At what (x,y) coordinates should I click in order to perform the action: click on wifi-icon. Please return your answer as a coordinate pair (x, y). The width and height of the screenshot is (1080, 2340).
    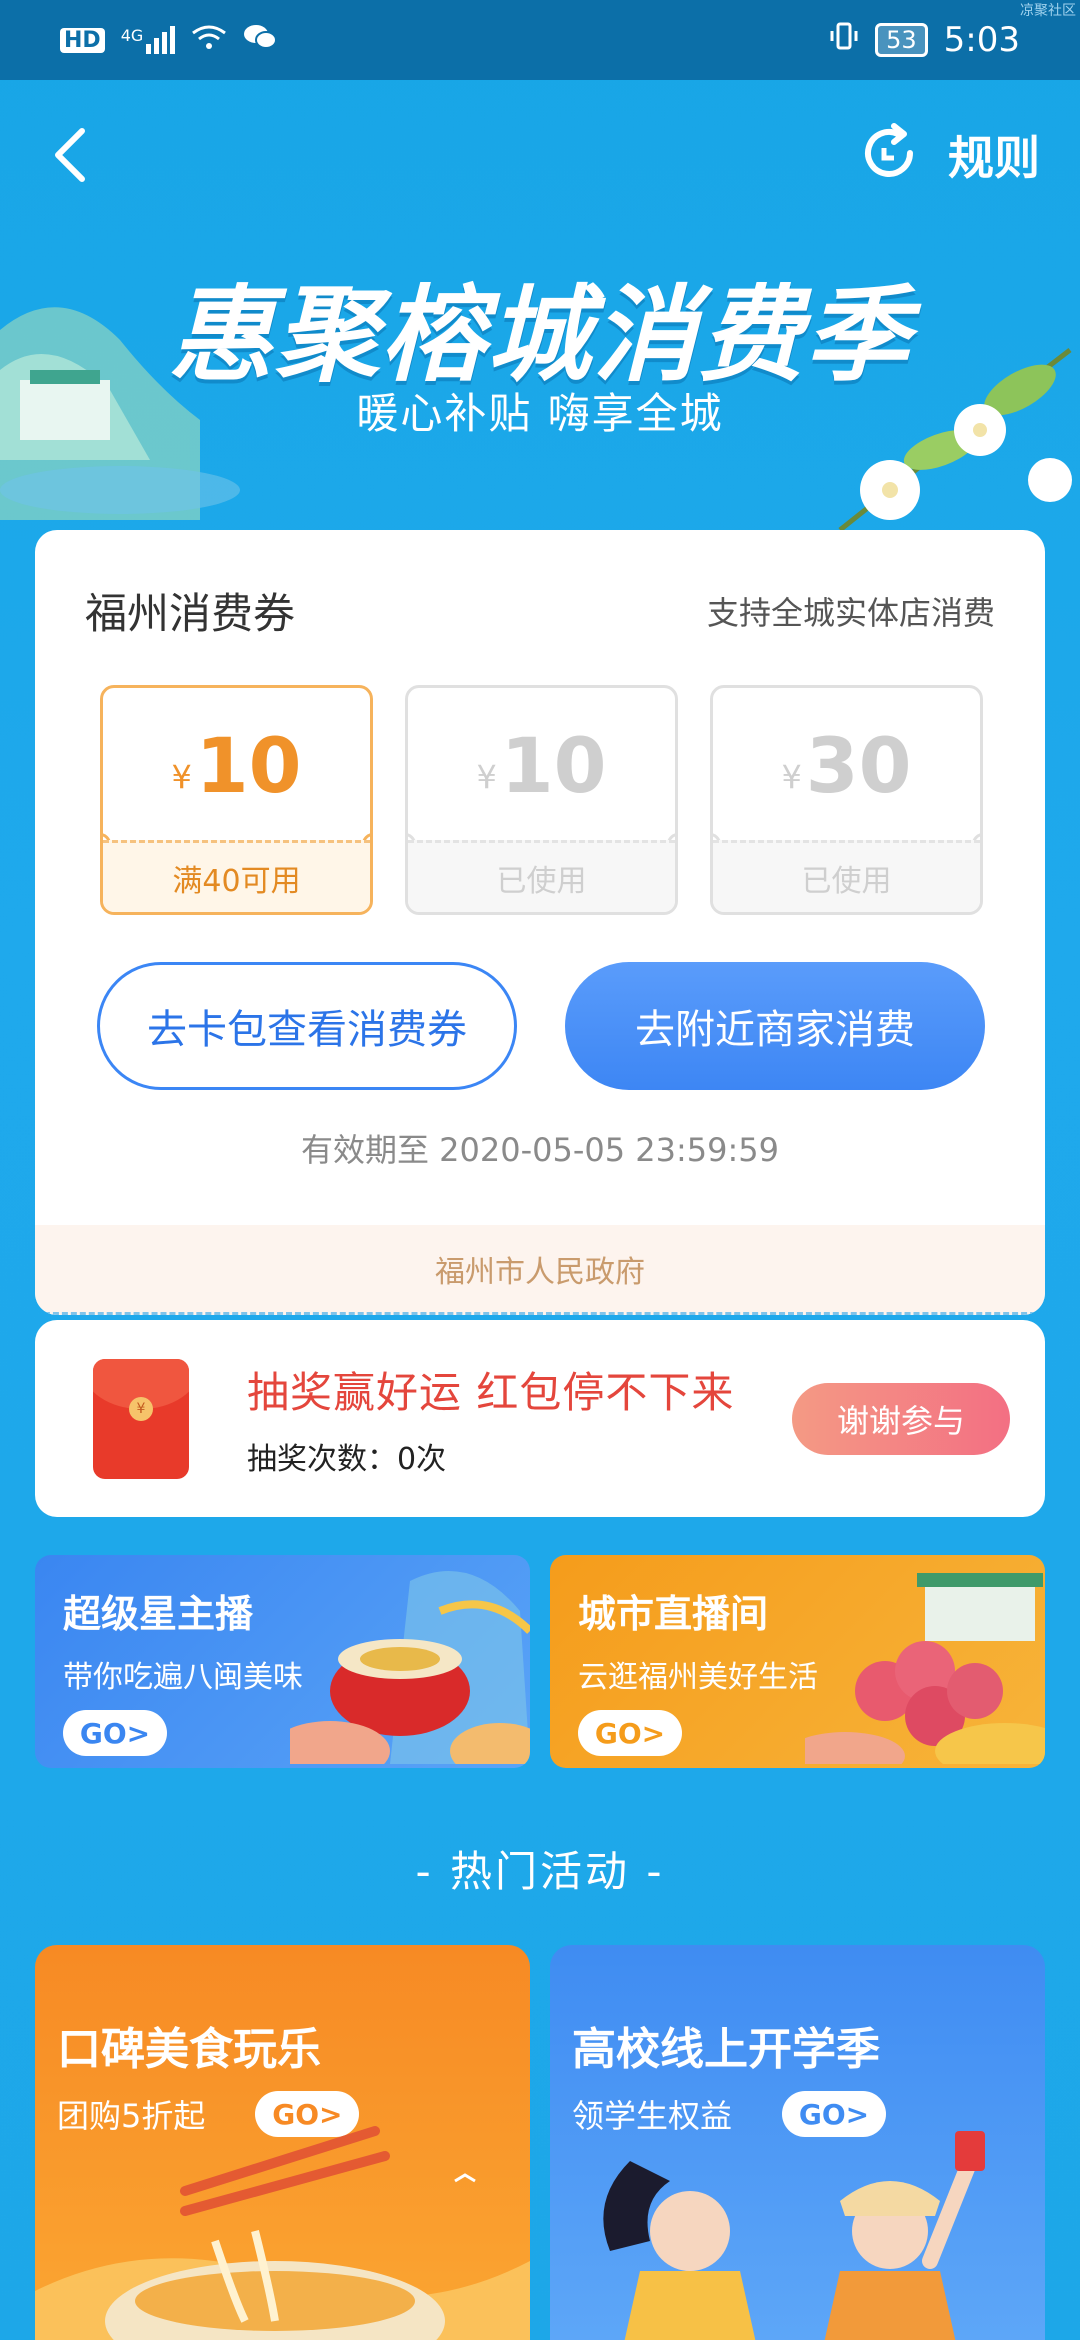
    Looking at the image, I should click on (209, 40).